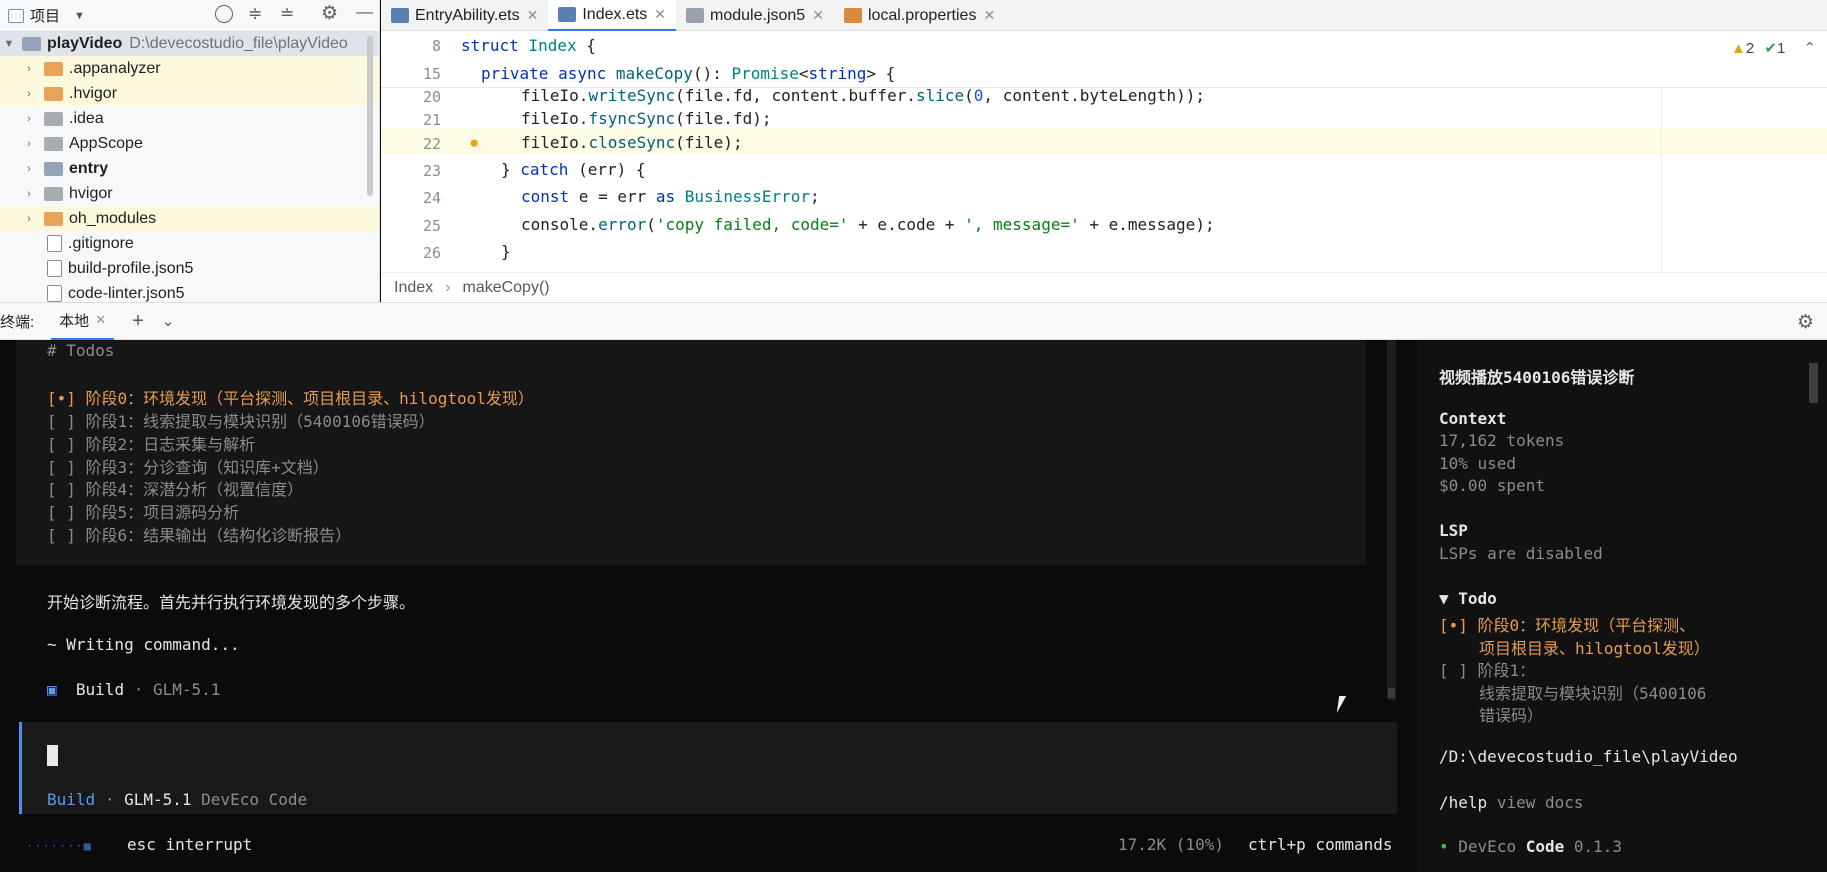 The height and width of the screenshot is (872, 1827). I want to click on tree-item-label: .appanalyzer, so click(115, 68).